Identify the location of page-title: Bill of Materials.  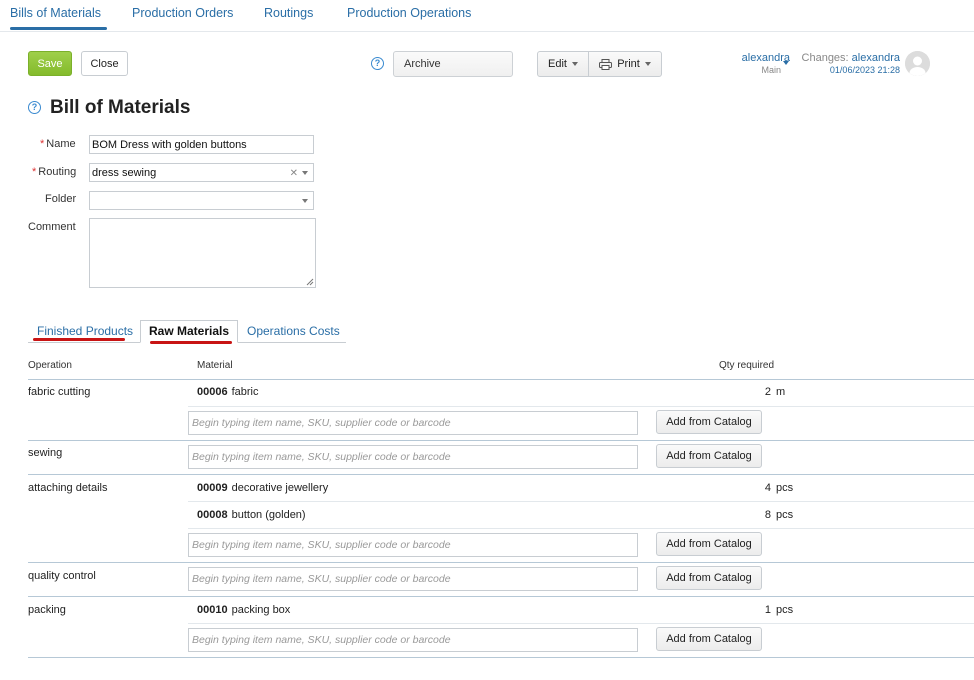
(120, 107).